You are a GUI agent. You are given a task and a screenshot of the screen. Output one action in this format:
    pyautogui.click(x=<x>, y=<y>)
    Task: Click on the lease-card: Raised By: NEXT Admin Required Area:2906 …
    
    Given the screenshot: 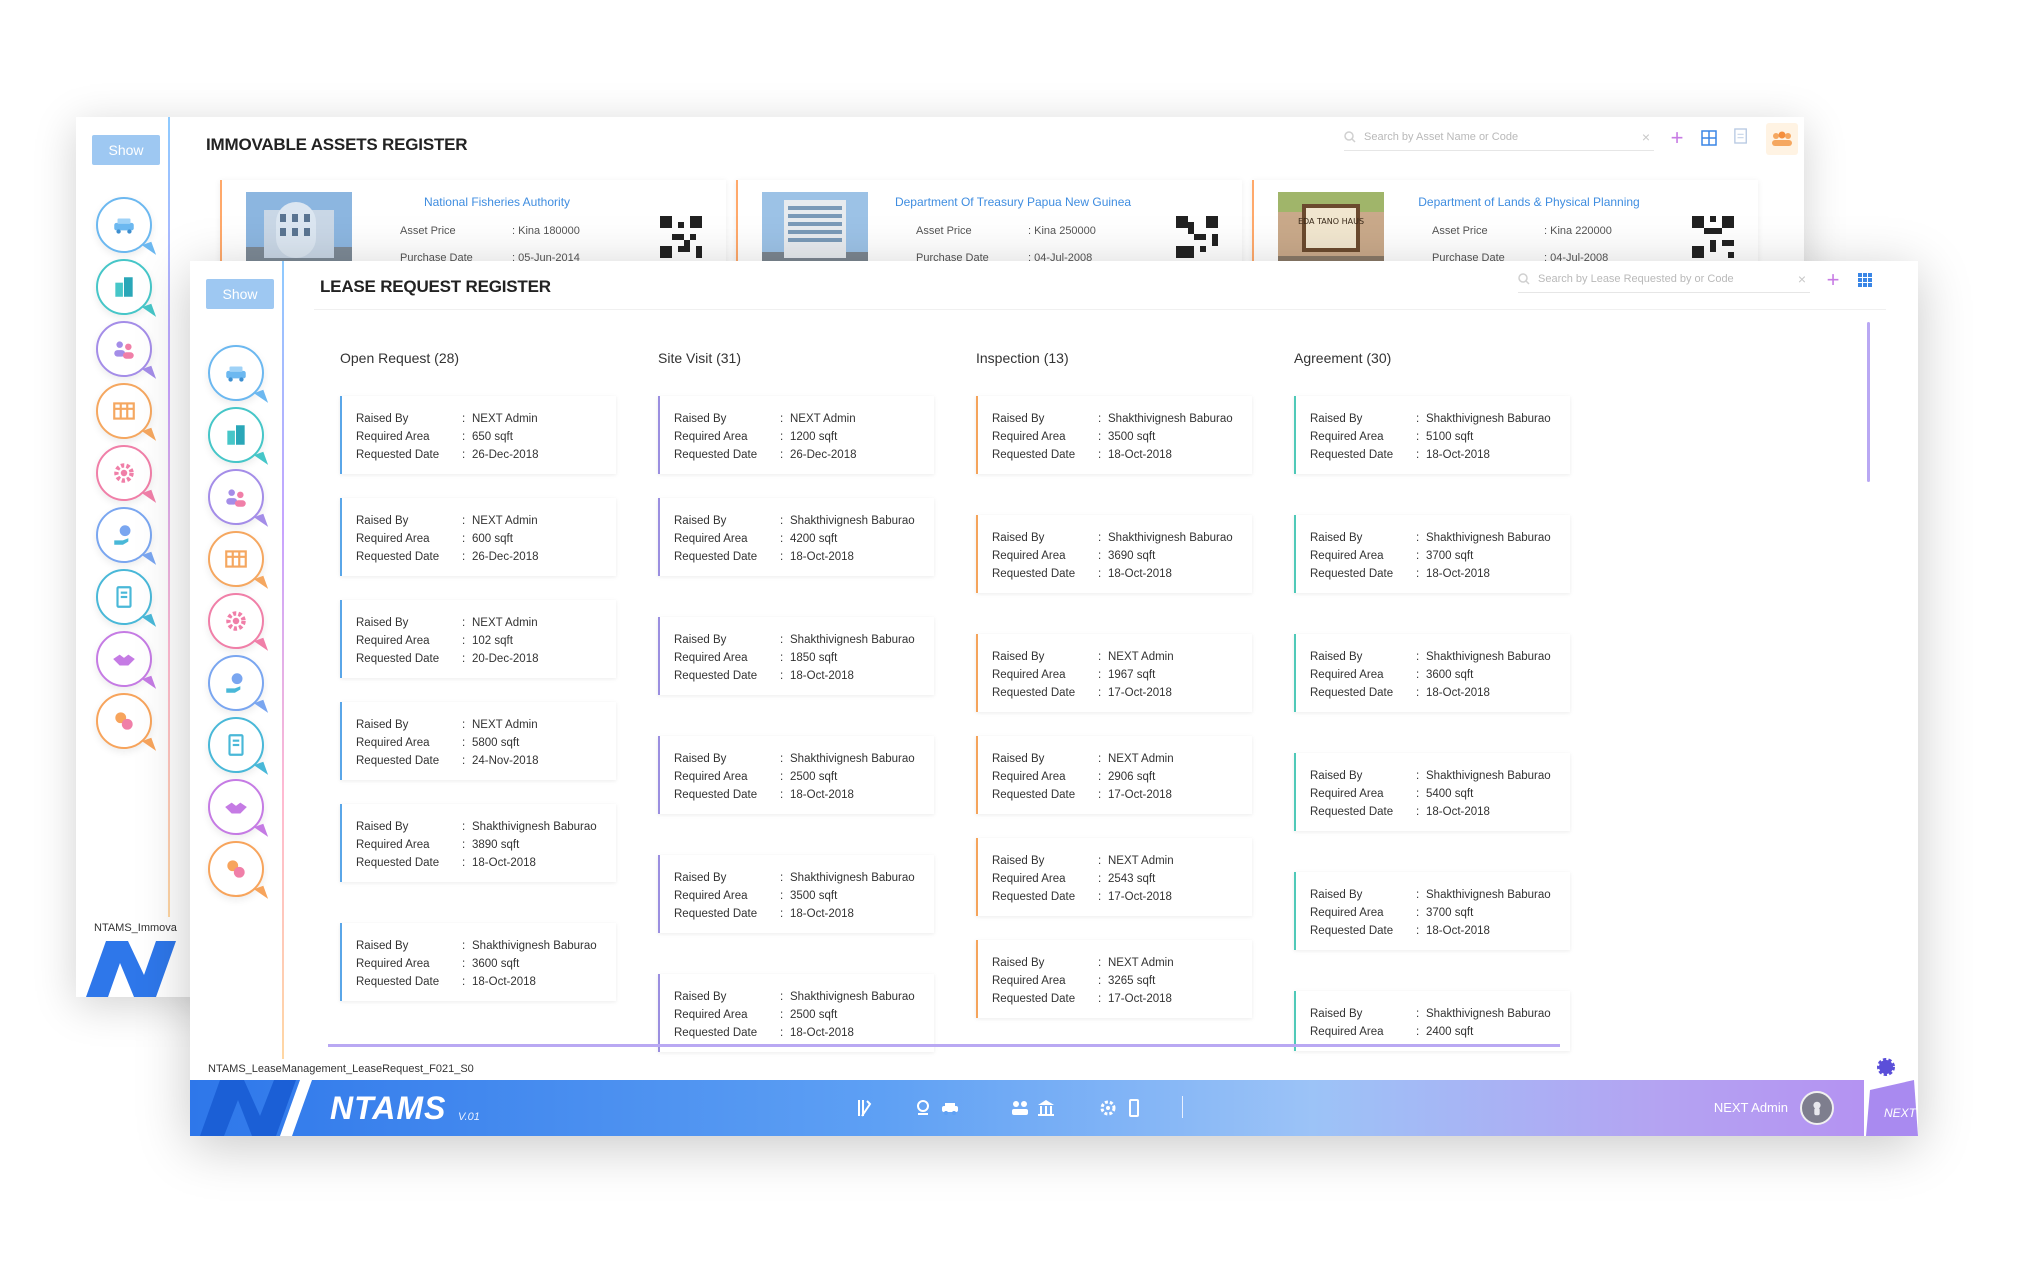 What is the action you would take?
    pyautogui.click(x=1114, y=775)
    